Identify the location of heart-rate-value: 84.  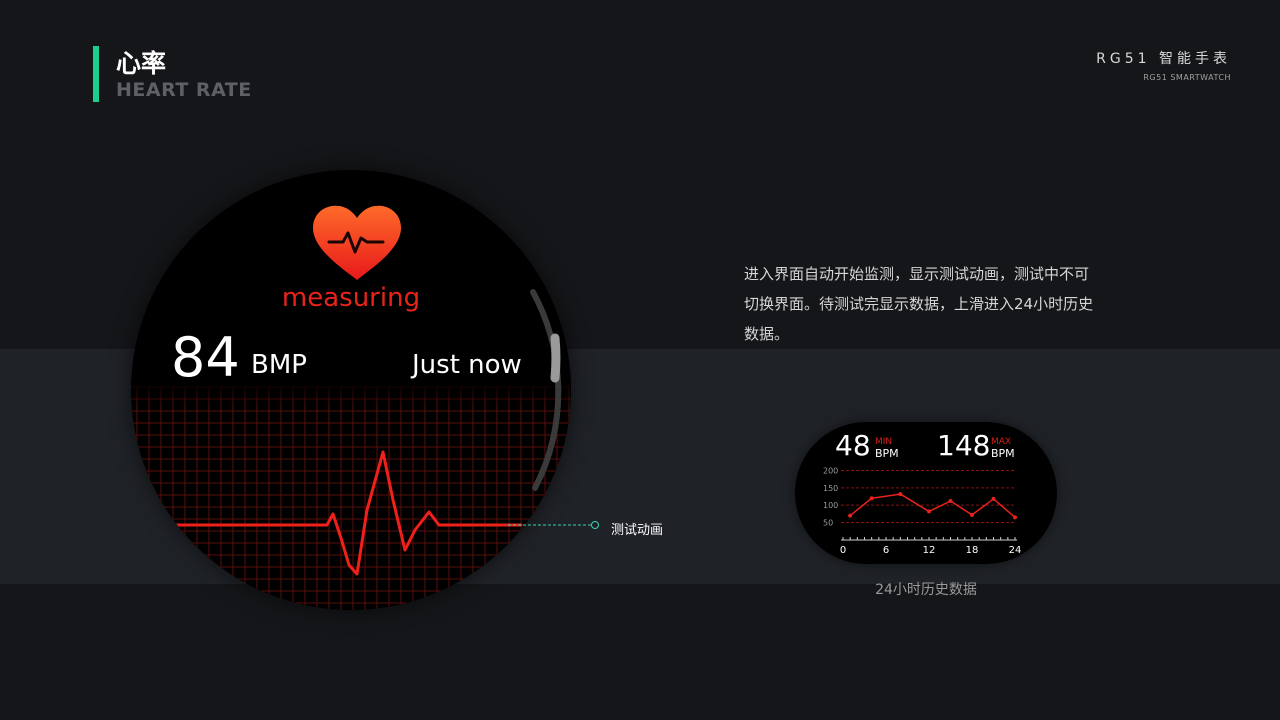
(205, 357).